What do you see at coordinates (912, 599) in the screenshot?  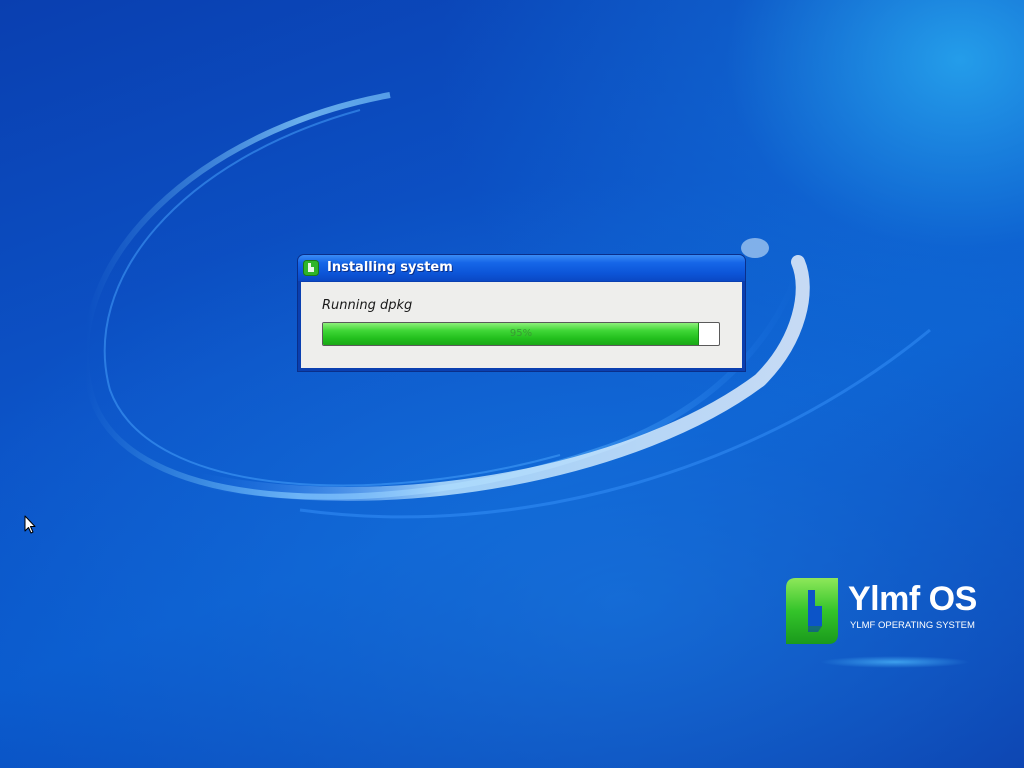 I see `logo-name: Ylmf OS` at bounding box center [912, 599].